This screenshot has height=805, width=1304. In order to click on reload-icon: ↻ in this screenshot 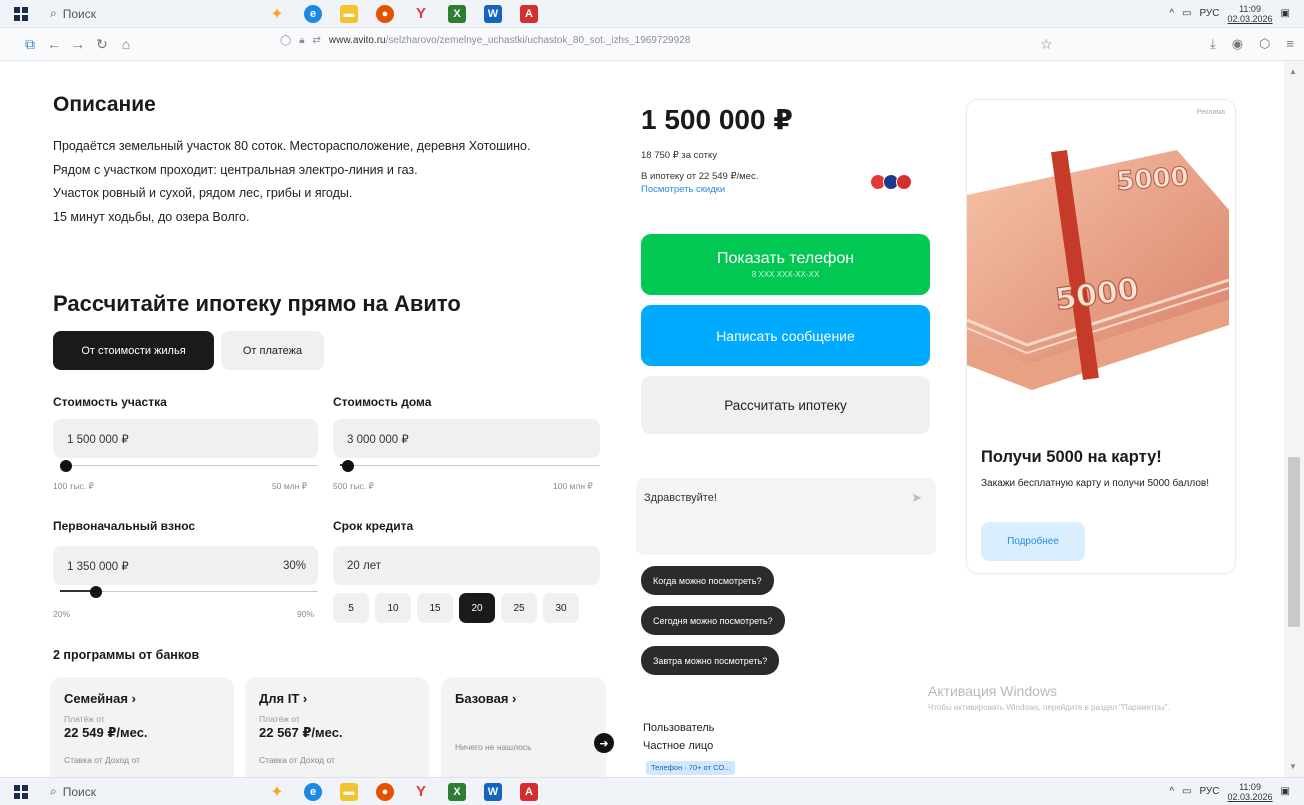, I will do `click(102, 44)`.